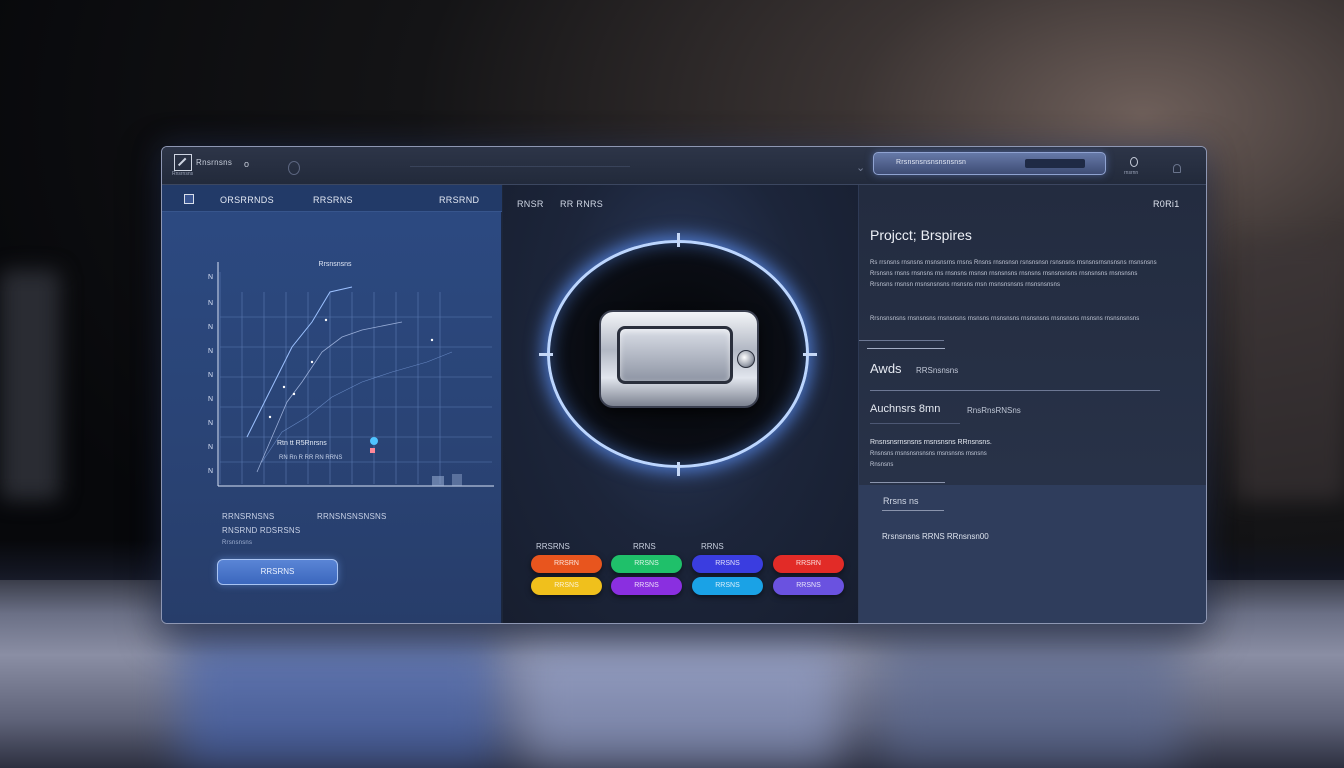 This screenshot has width=1344, height=768. Describe the element at coordinates (1177, 168) in the screenshot. I see `bell-icon` at that location.